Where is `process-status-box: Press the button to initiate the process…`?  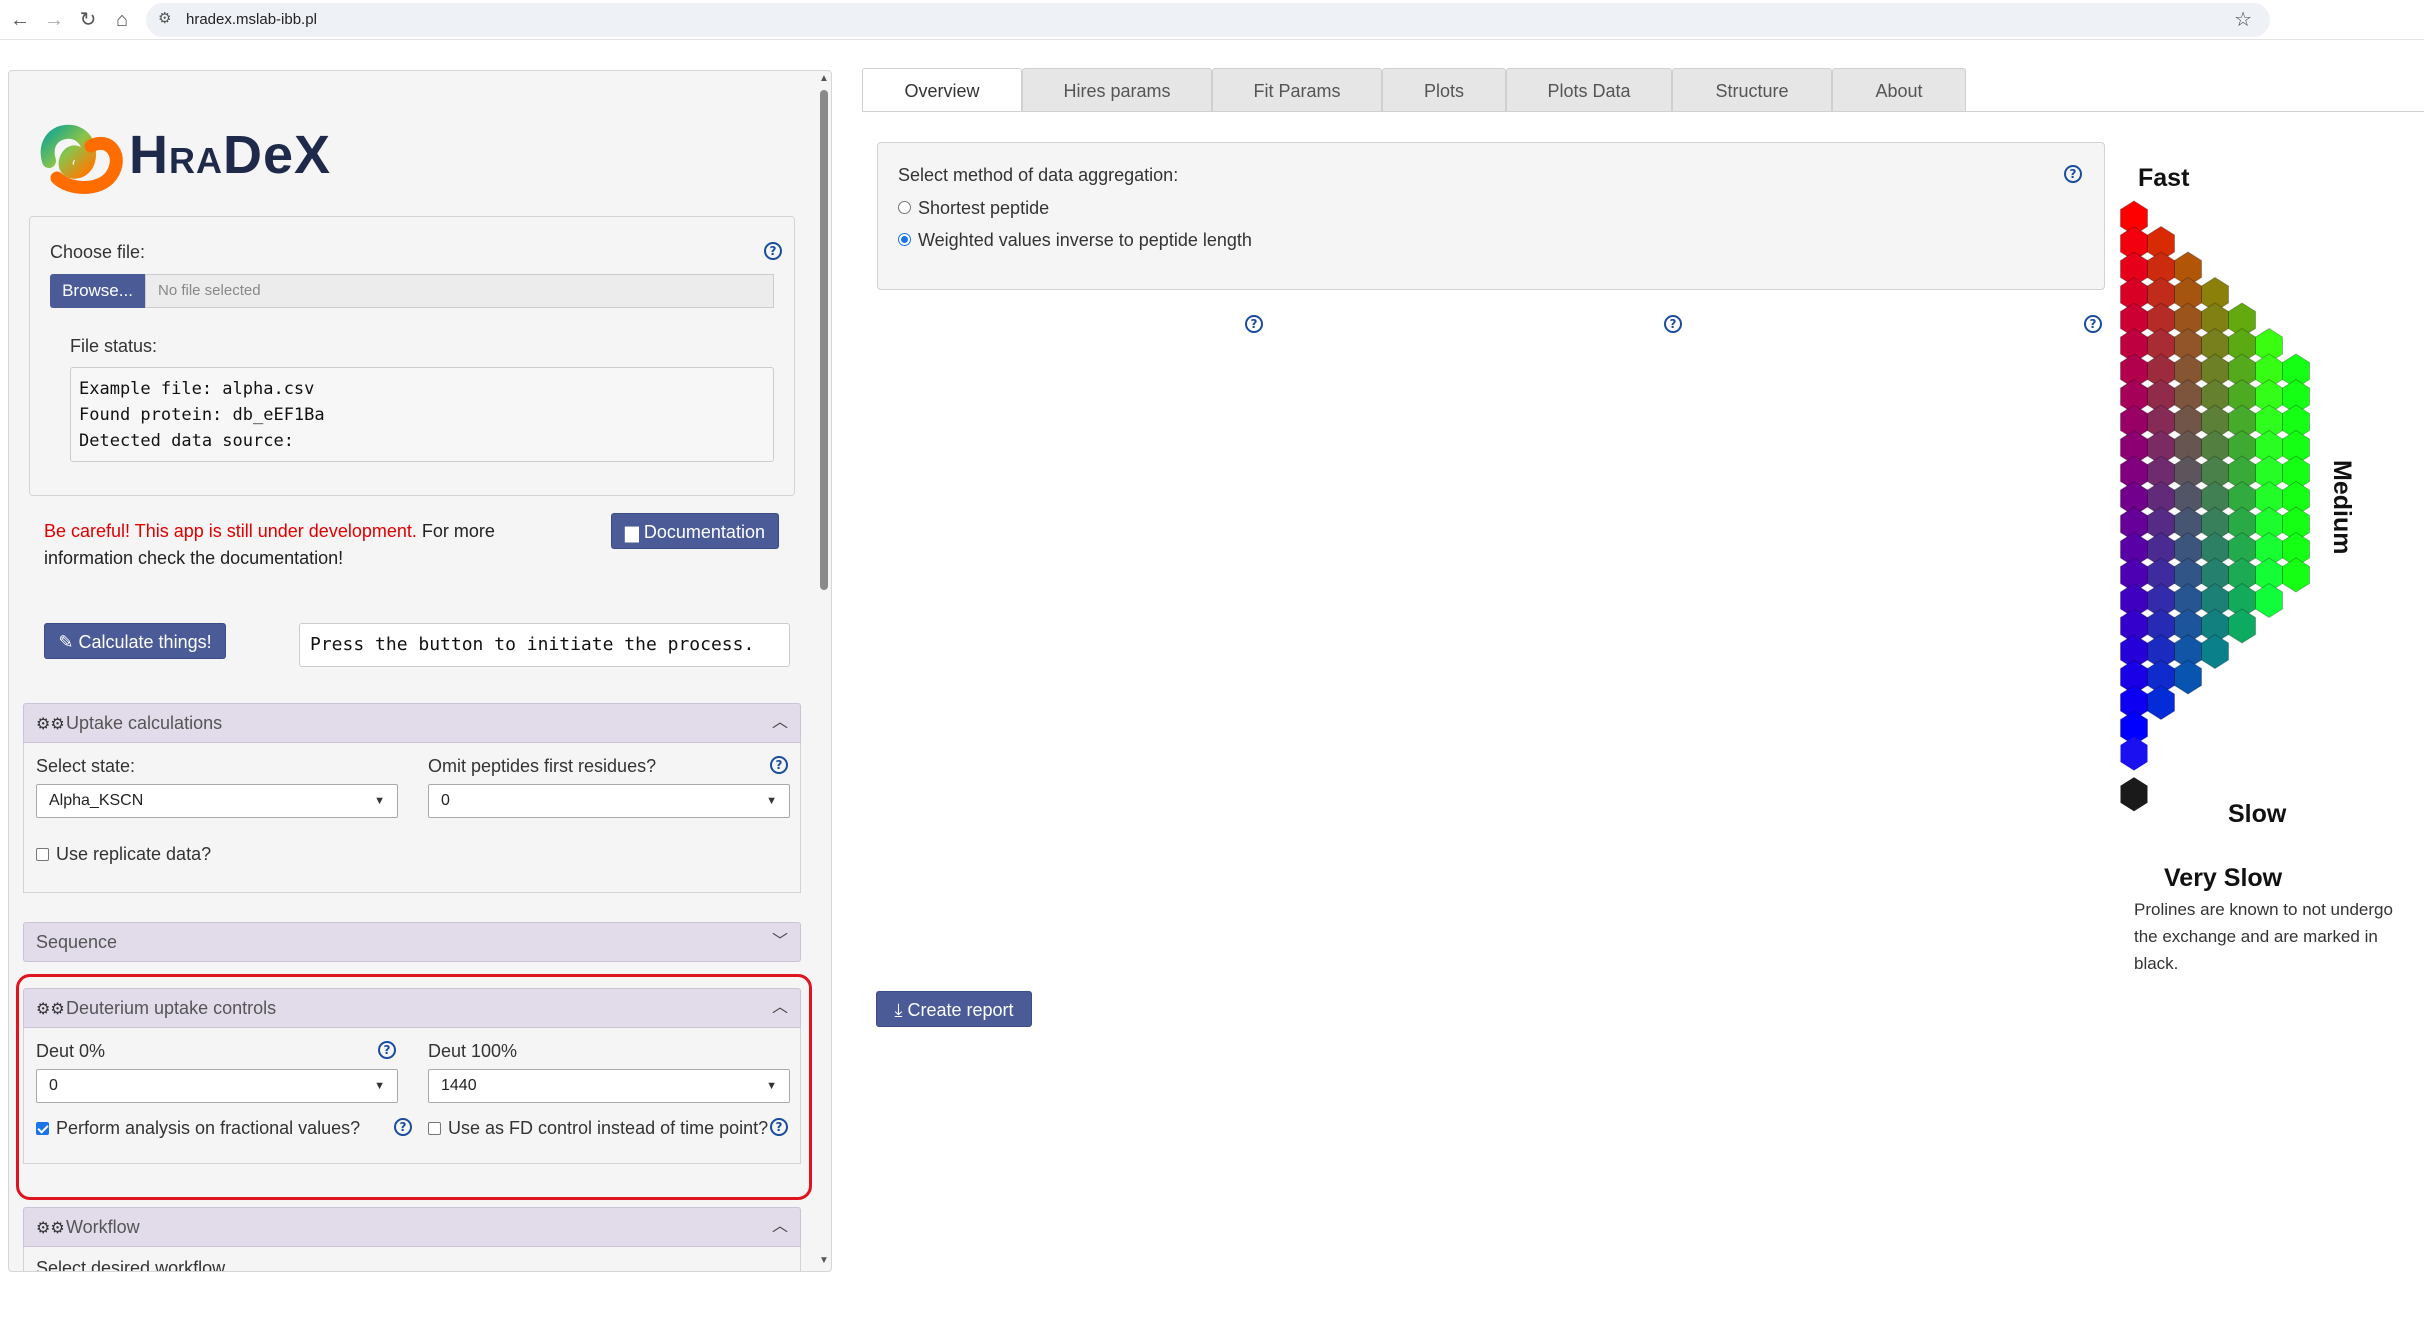
process-status-box: Press the button to initiate the process… is located at coordinates (544, 645).